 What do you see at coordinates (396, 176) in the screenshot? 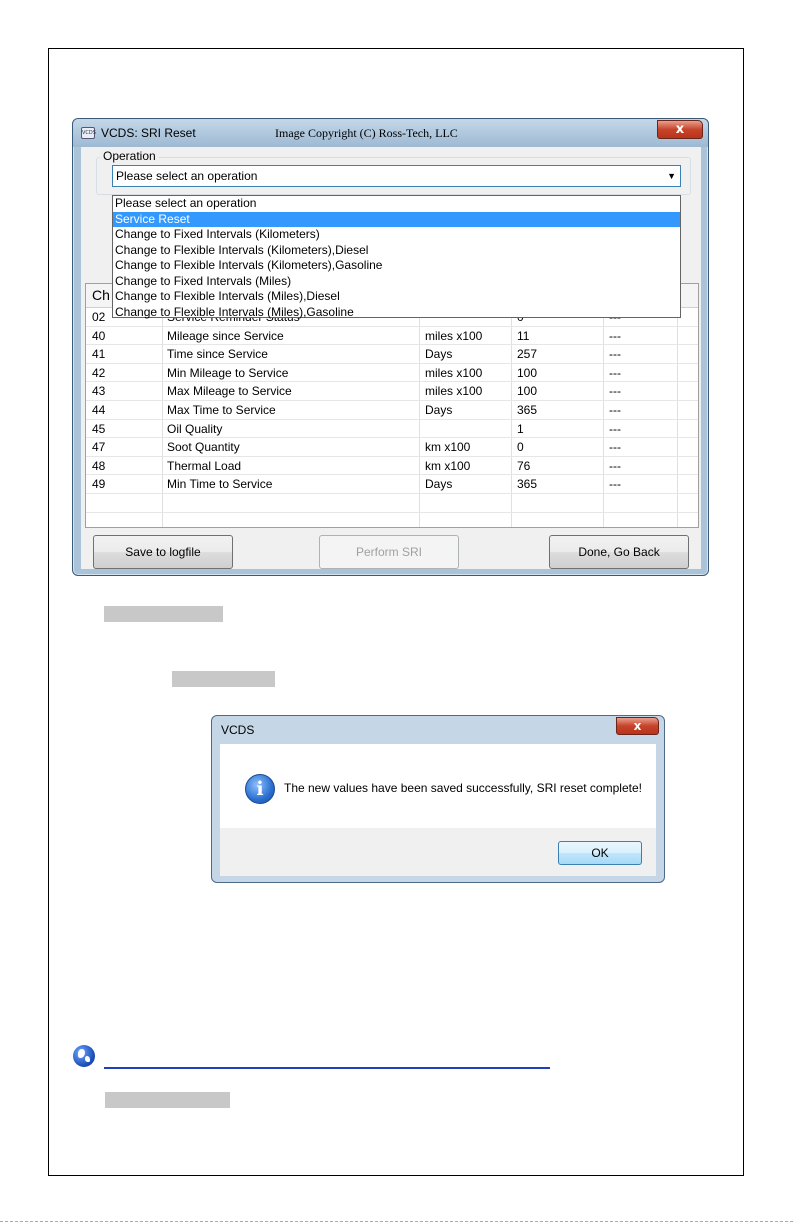
I see `operation-select: Please select an operation ▼` at bounding box center [396, 176].